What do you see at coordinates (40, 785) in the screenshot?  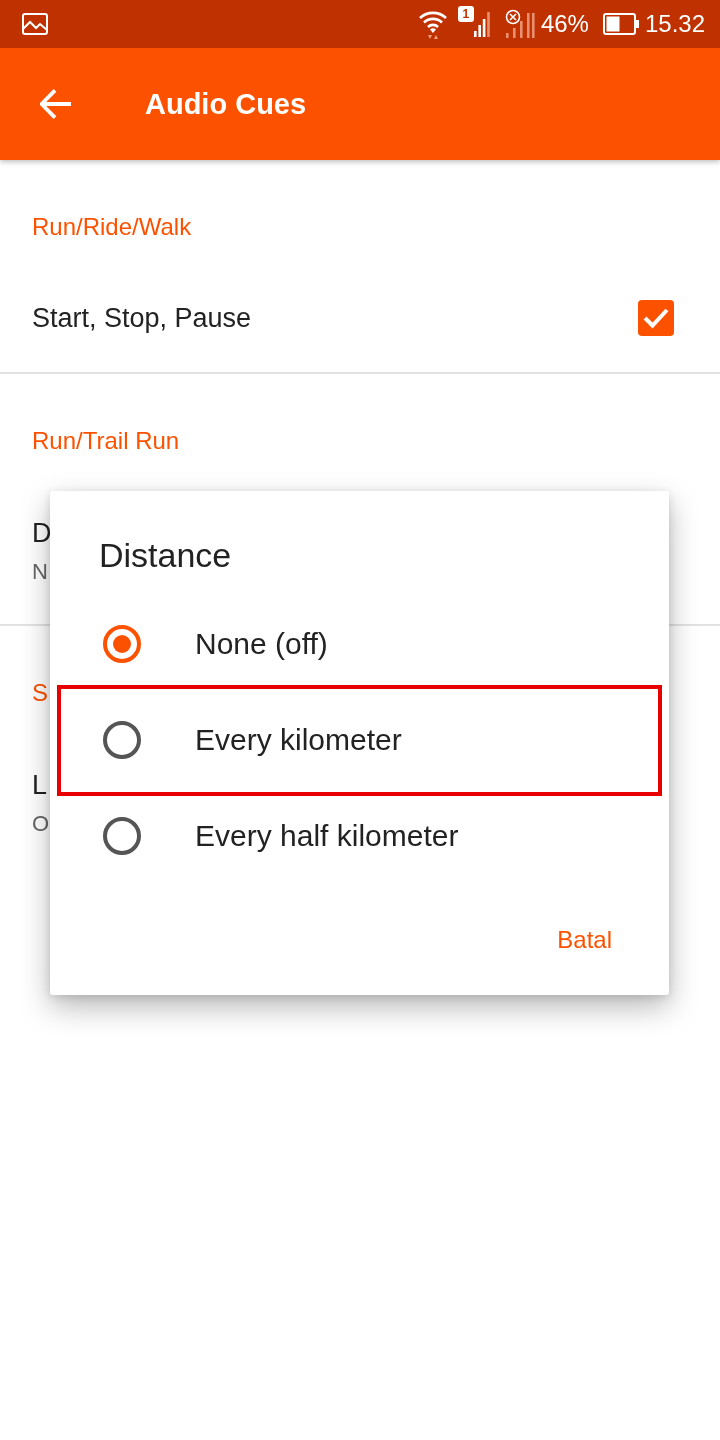 I see `setting-title: L` at bounding box center [40, 785].